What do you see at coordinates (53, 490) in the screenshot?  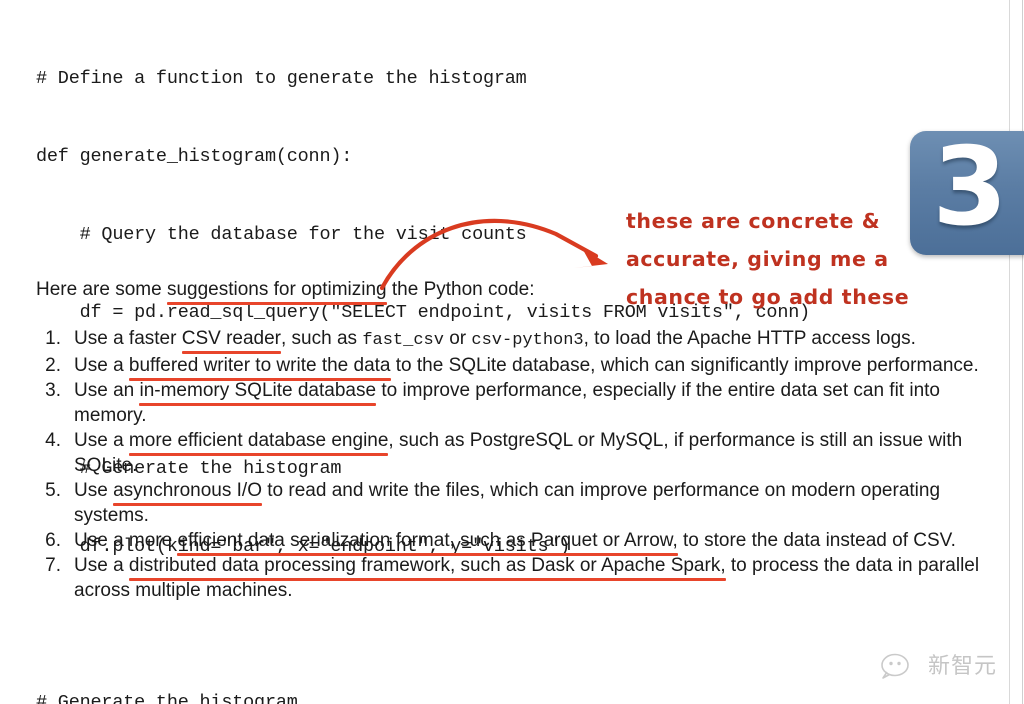 I see `list-item-number: 5.` at bounding box center [53, 490].